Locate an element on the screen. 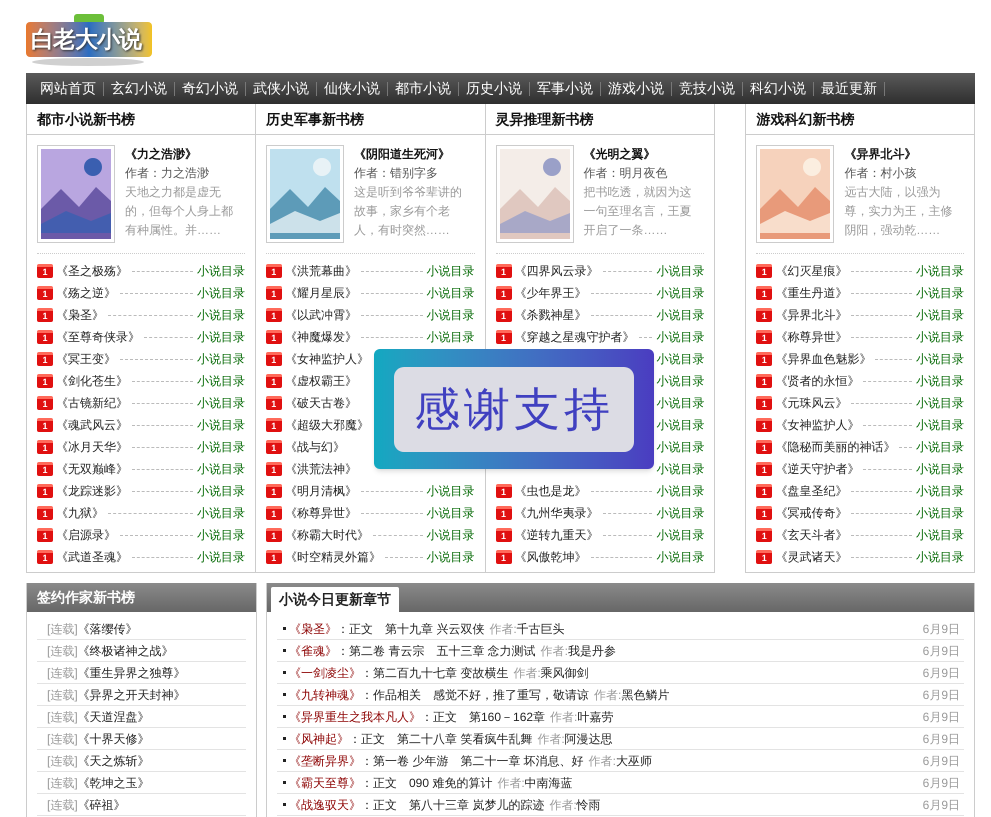  book-link: 《风神起》 is located at coordinates (319, 739).